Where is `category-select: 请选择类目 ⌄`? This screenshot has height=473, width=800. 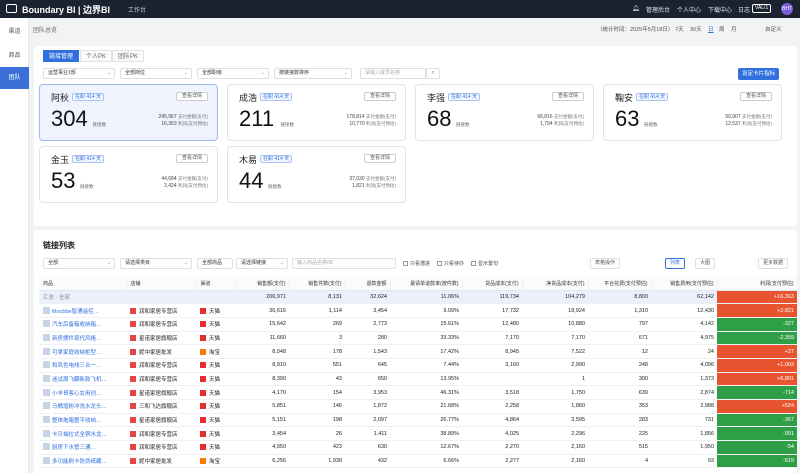 category-select: 请选择类目 ⌄ is located at coordinates (156, 263).